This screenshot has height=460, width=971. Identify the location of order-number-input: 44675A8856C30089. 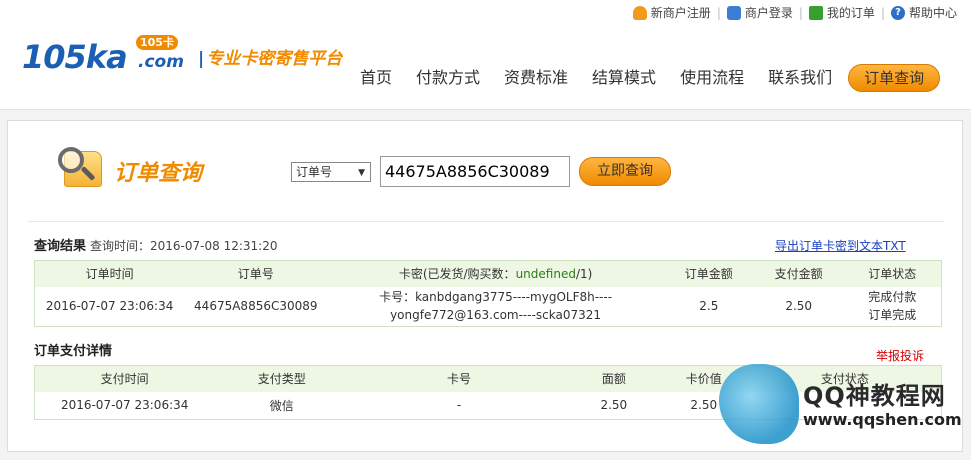
(475, 171).